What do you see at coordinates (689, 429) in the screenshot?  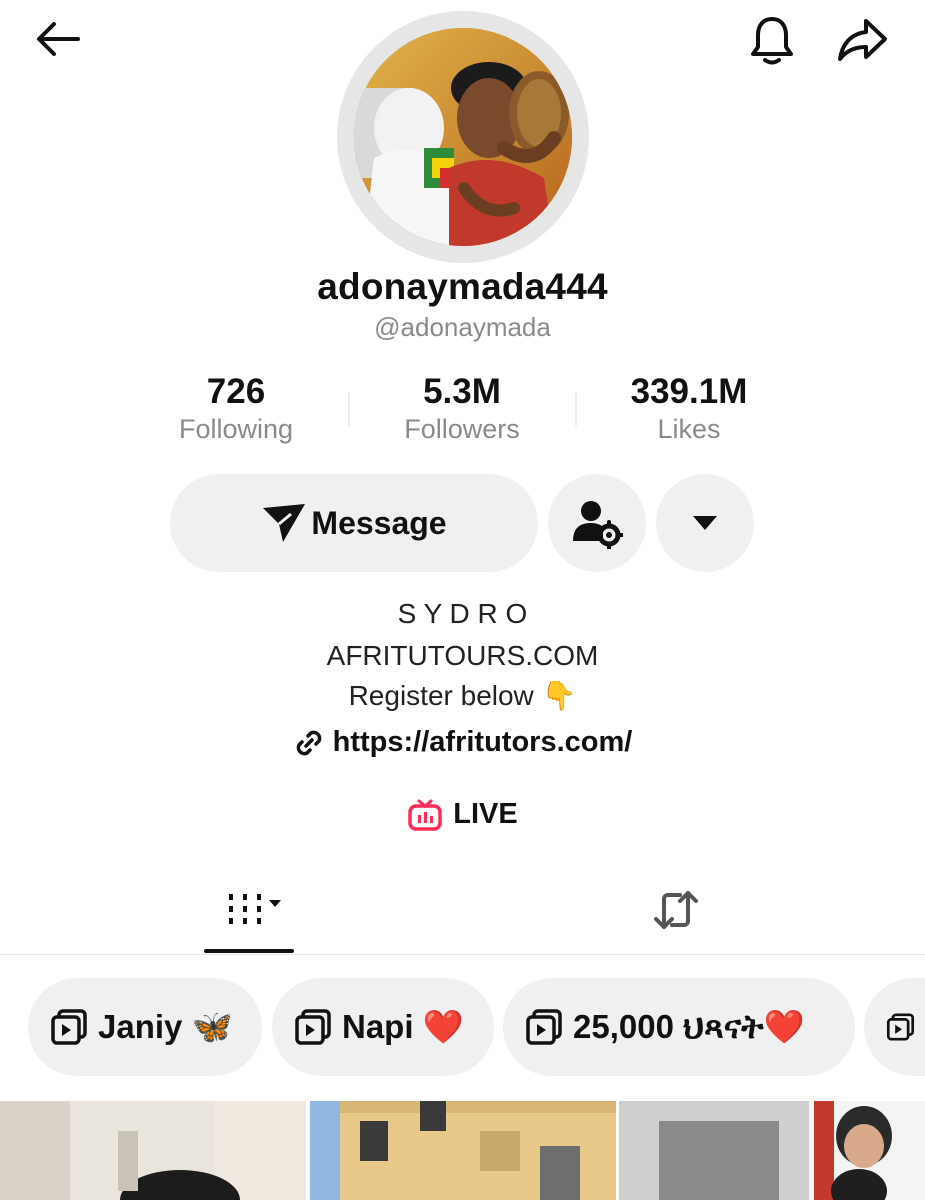 I see `stat-likes-label: Likes` at bounding box center [689, 429].